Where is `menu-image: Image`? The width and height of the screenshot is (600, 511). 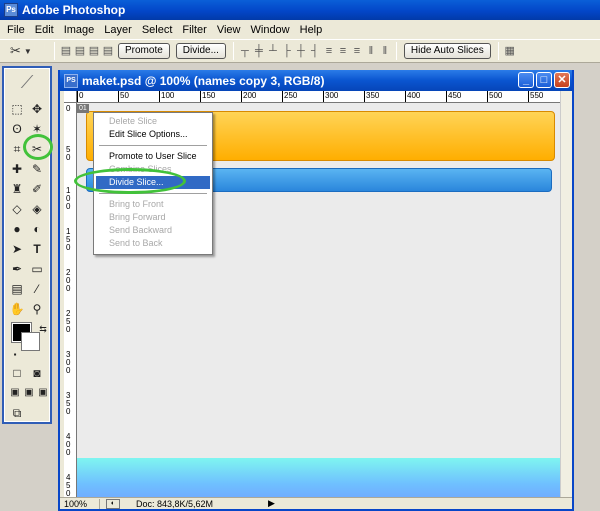 menu-image: Image is located at coordinates (79, 30).